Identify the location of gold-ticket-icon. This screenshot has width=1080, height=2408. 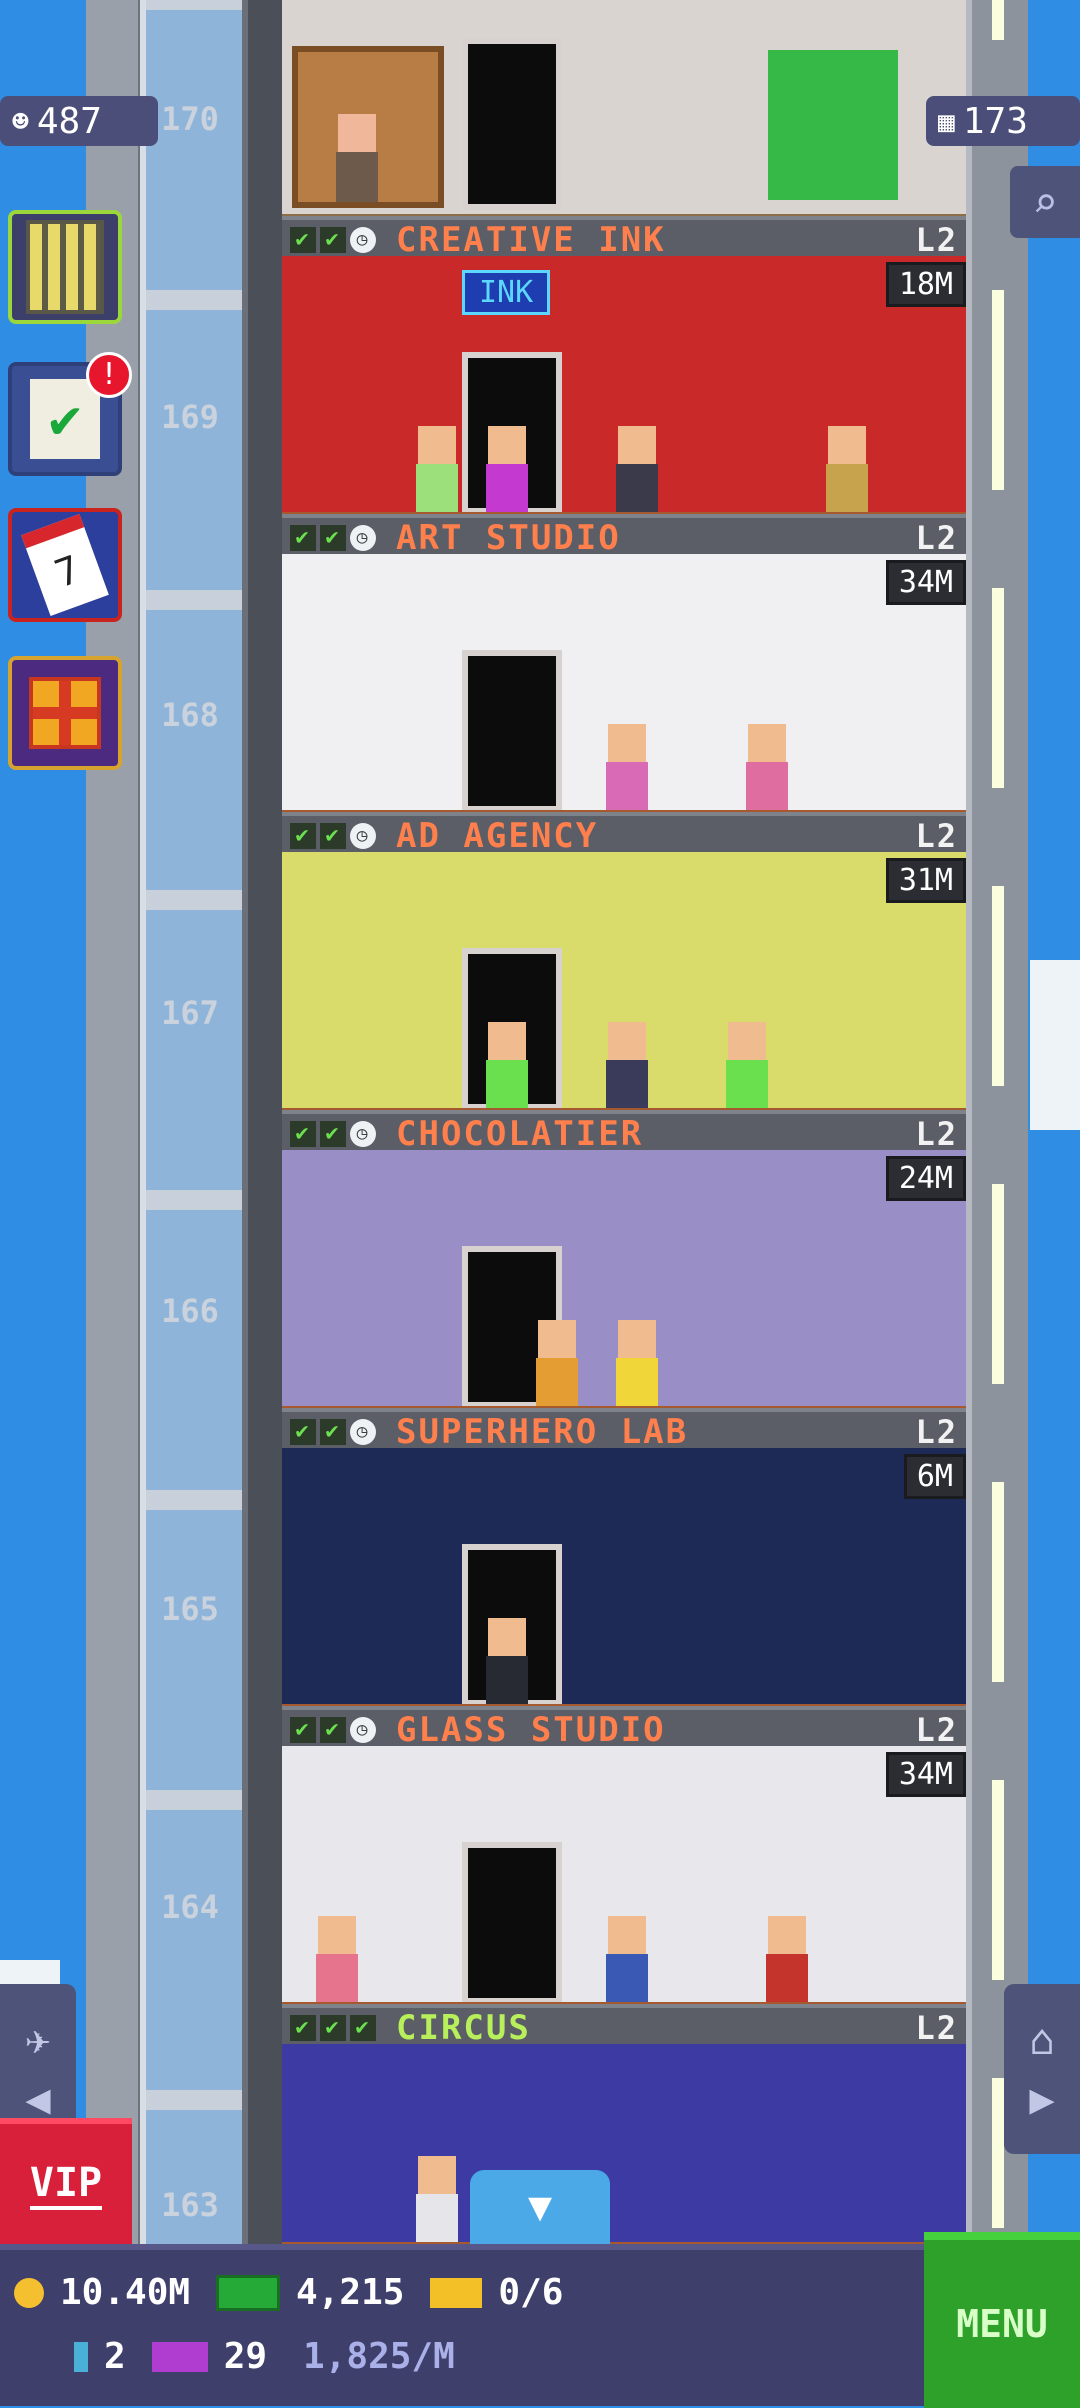
(179, 2356).